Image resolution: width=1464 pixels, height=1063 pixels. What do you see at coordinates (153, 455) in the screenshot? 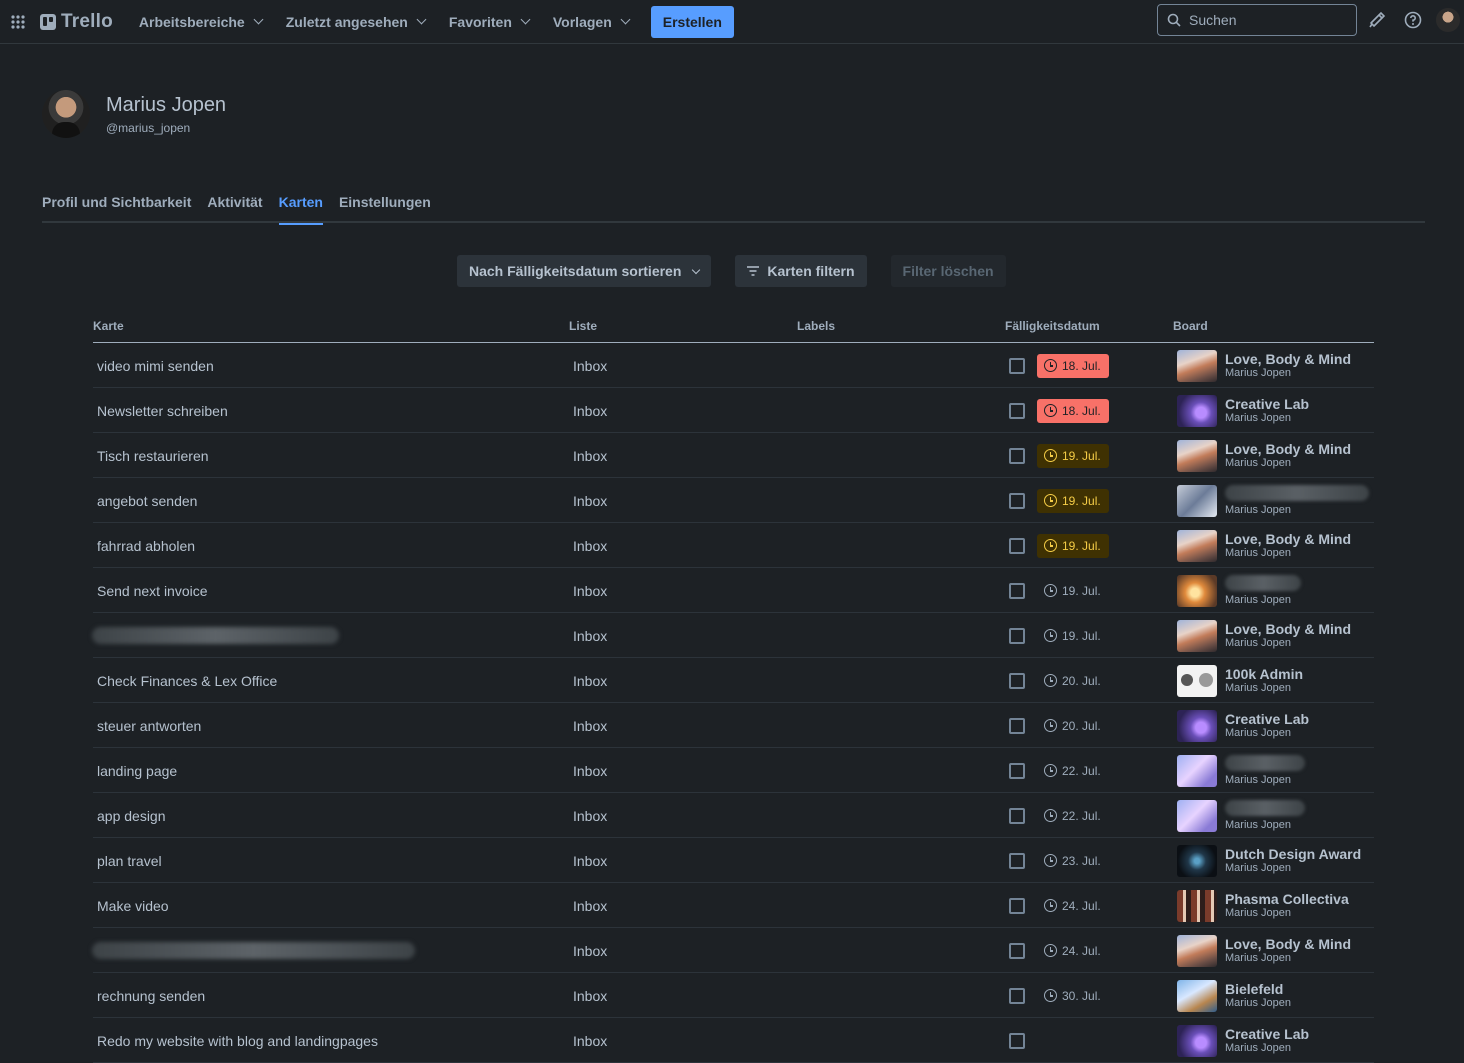
I see `card-title: Tisch restaurieren` at bounding box center [153, 455].